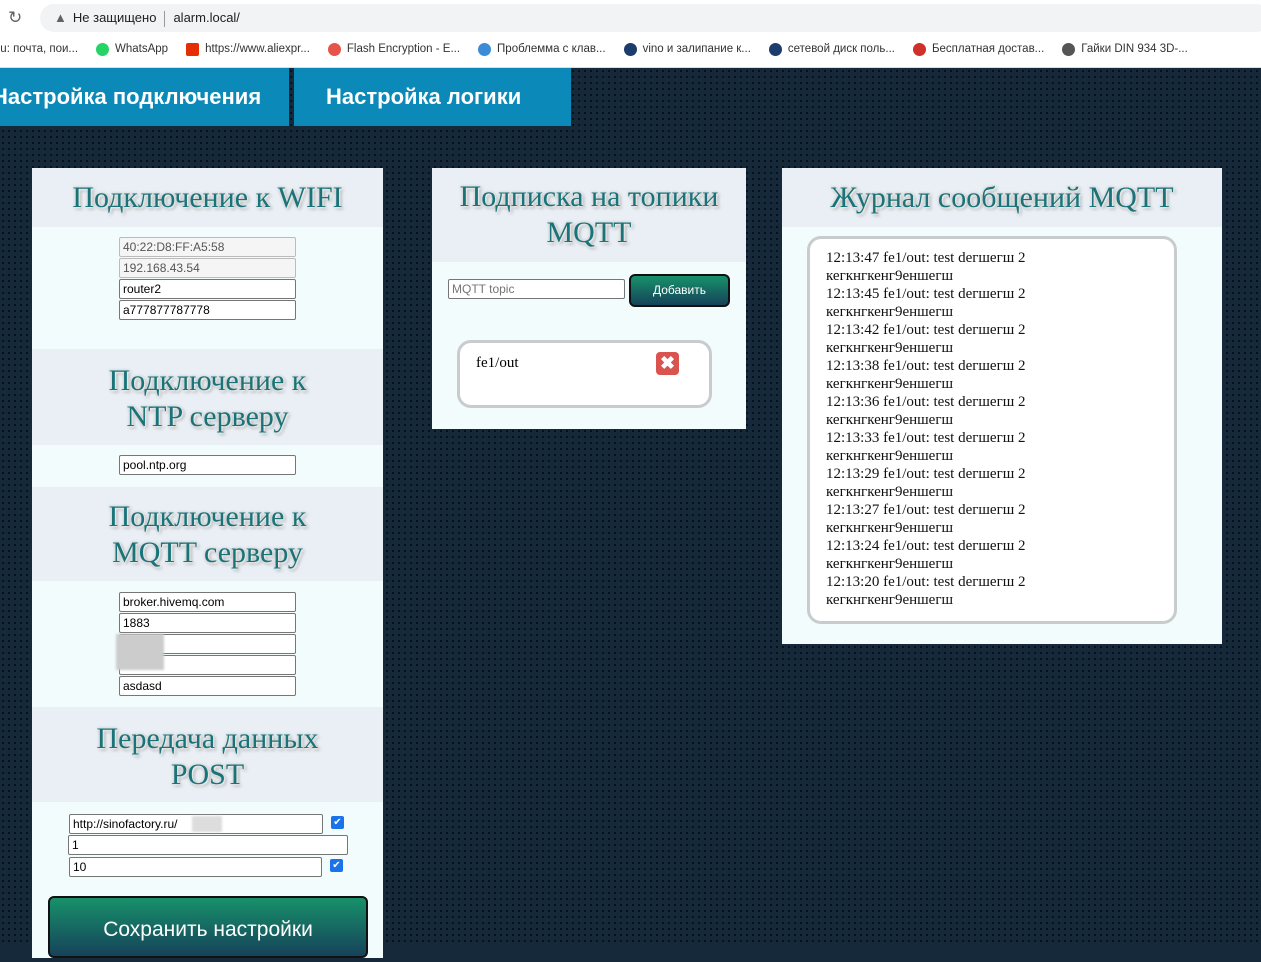 This screenshot has width=1261, height=962. What do you see at coordinates (15, 18) in the screenshot?
I see `reload-icon: ↻` at bounding box center [15, 18].